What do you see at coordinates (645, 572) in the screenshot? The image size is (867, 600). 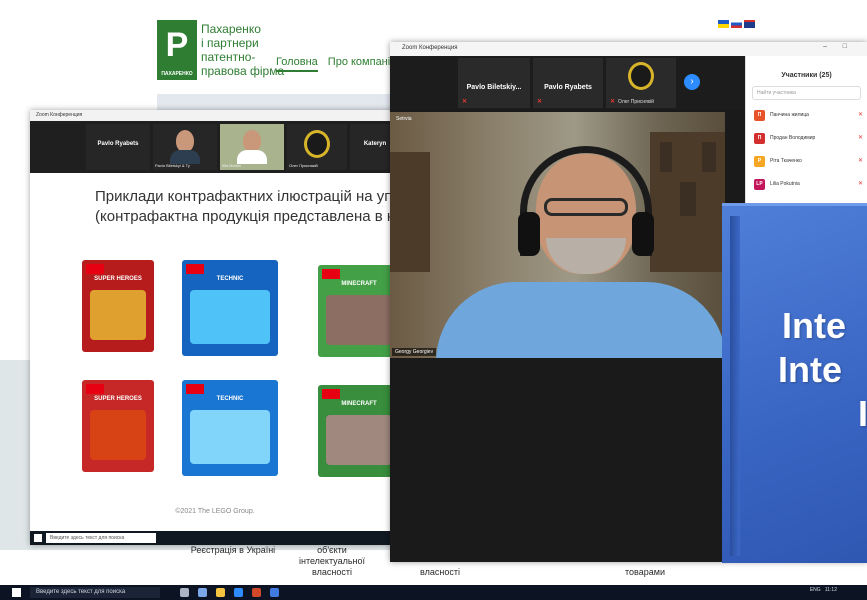 I see `caption-goods: товарами` at bounding box center [645, 572].